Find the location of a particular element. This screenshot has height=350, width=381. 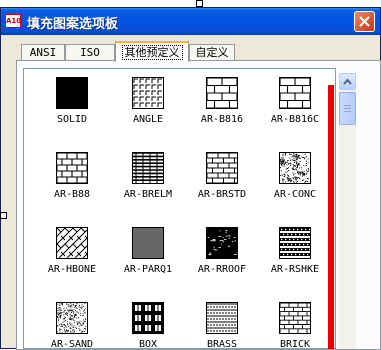

pattern-label: AR-B88 is located at coordinates (72, 194).